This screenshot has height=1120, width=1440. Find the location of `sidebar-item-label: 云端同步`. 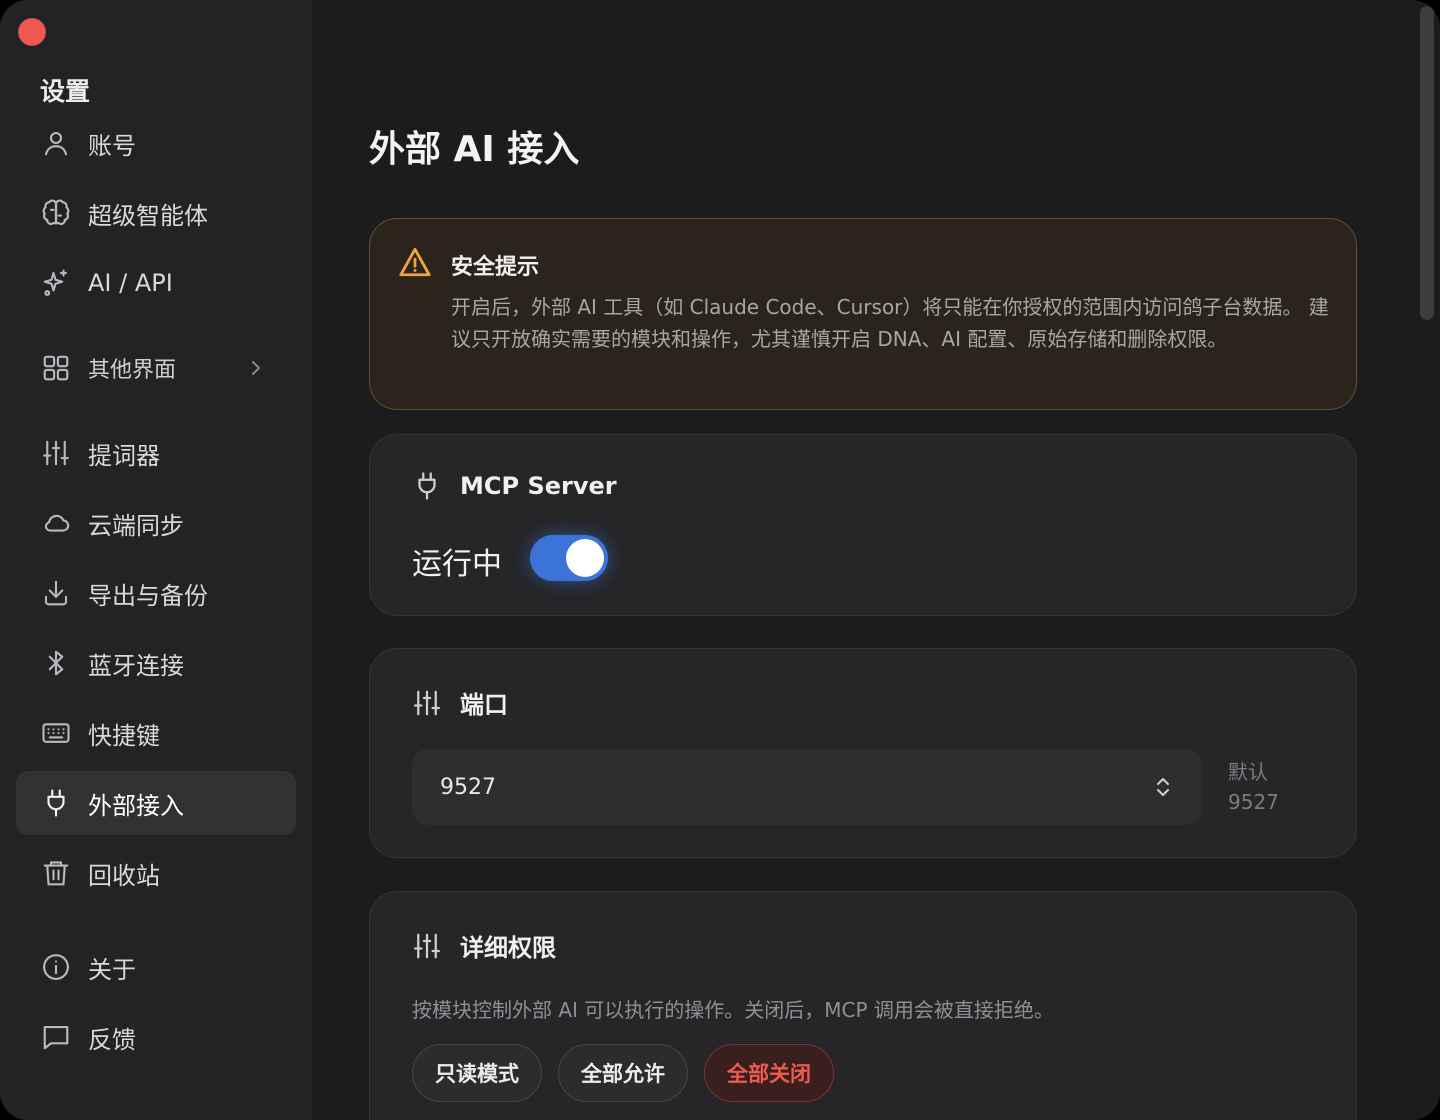

sidebar-item-label: 云端同步 is located at coordinates (136, 525).